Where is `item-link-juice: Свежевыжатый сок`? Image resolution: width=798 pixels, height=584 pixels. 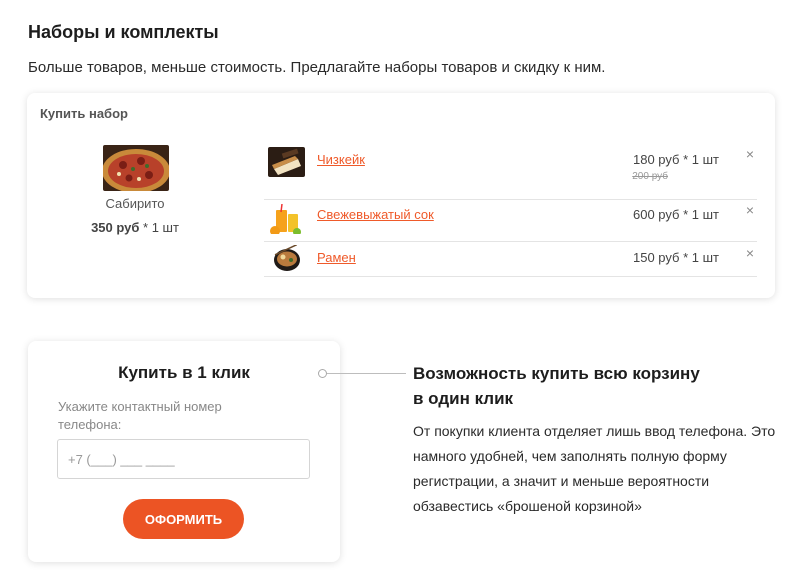 item-link-juice: Свежевыжатый сок is located at coordinates (375, 214).